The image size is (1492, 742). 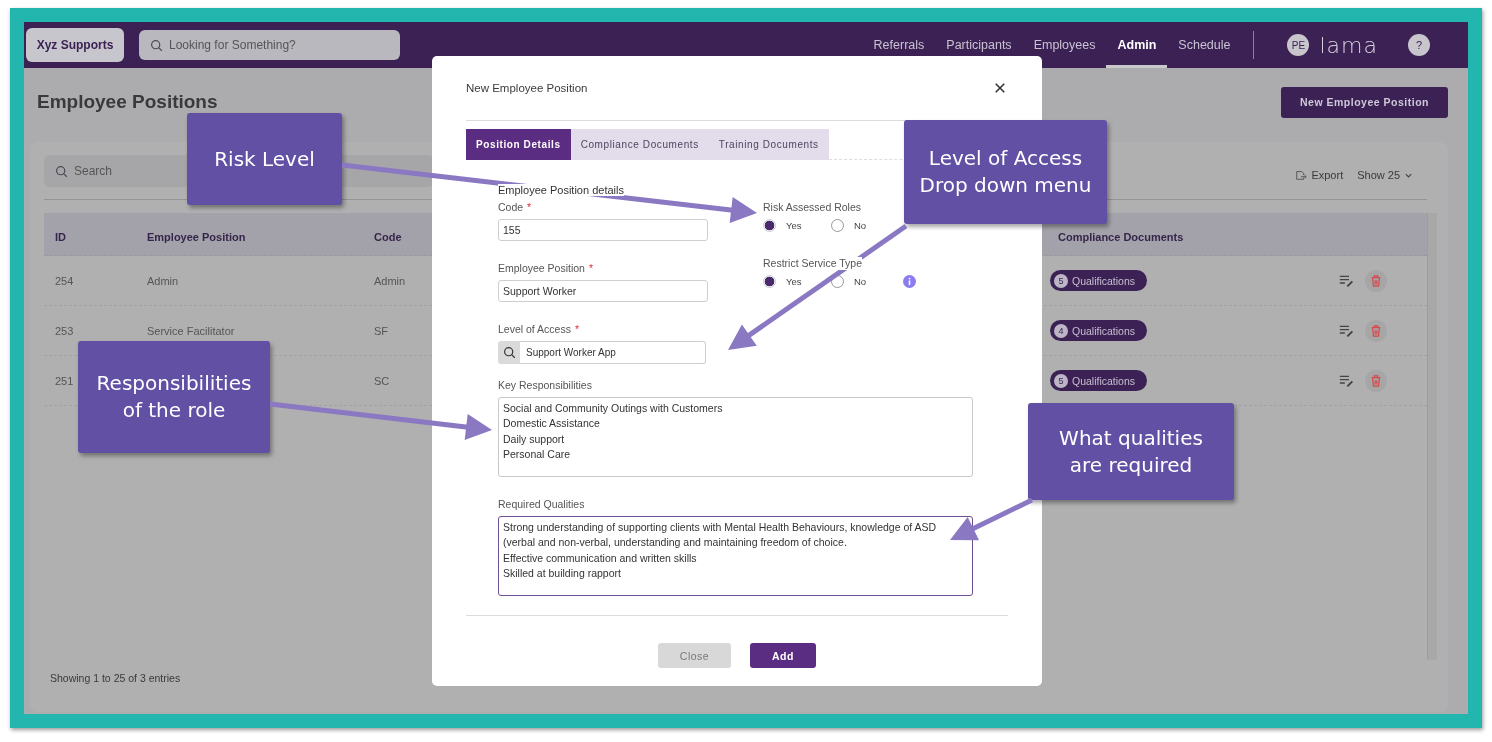 I want to click on callout: Responsibilities of the role, so click(x=174, y=397).